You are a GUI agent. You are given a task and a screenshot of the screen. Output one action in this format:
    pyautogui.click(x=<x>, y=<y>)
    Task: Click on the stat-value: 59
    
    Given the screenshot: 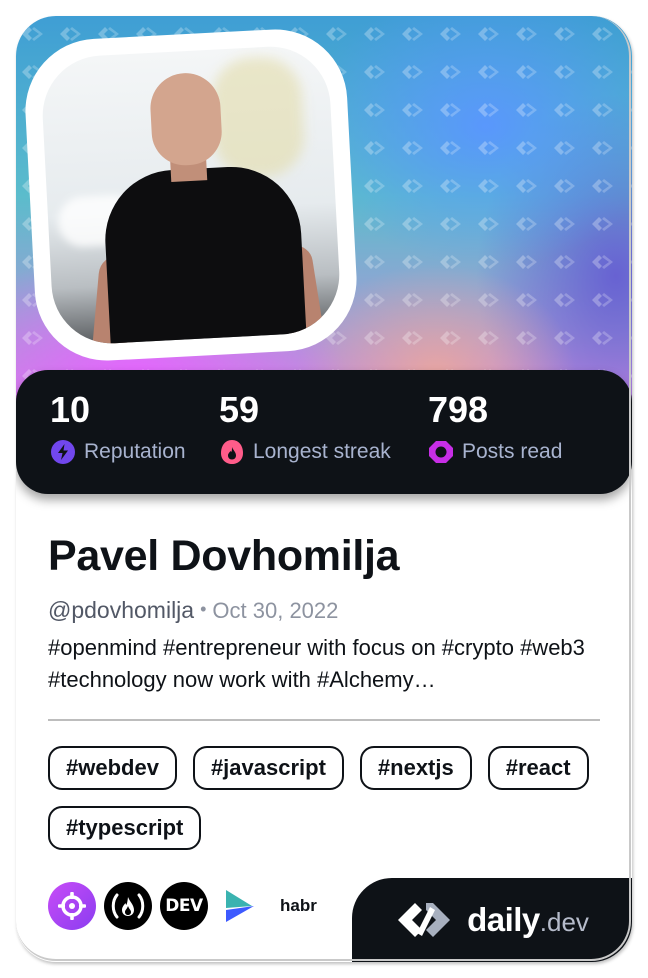 What is the action you would take?
    pyautogui.click(x=239, y=409)
    